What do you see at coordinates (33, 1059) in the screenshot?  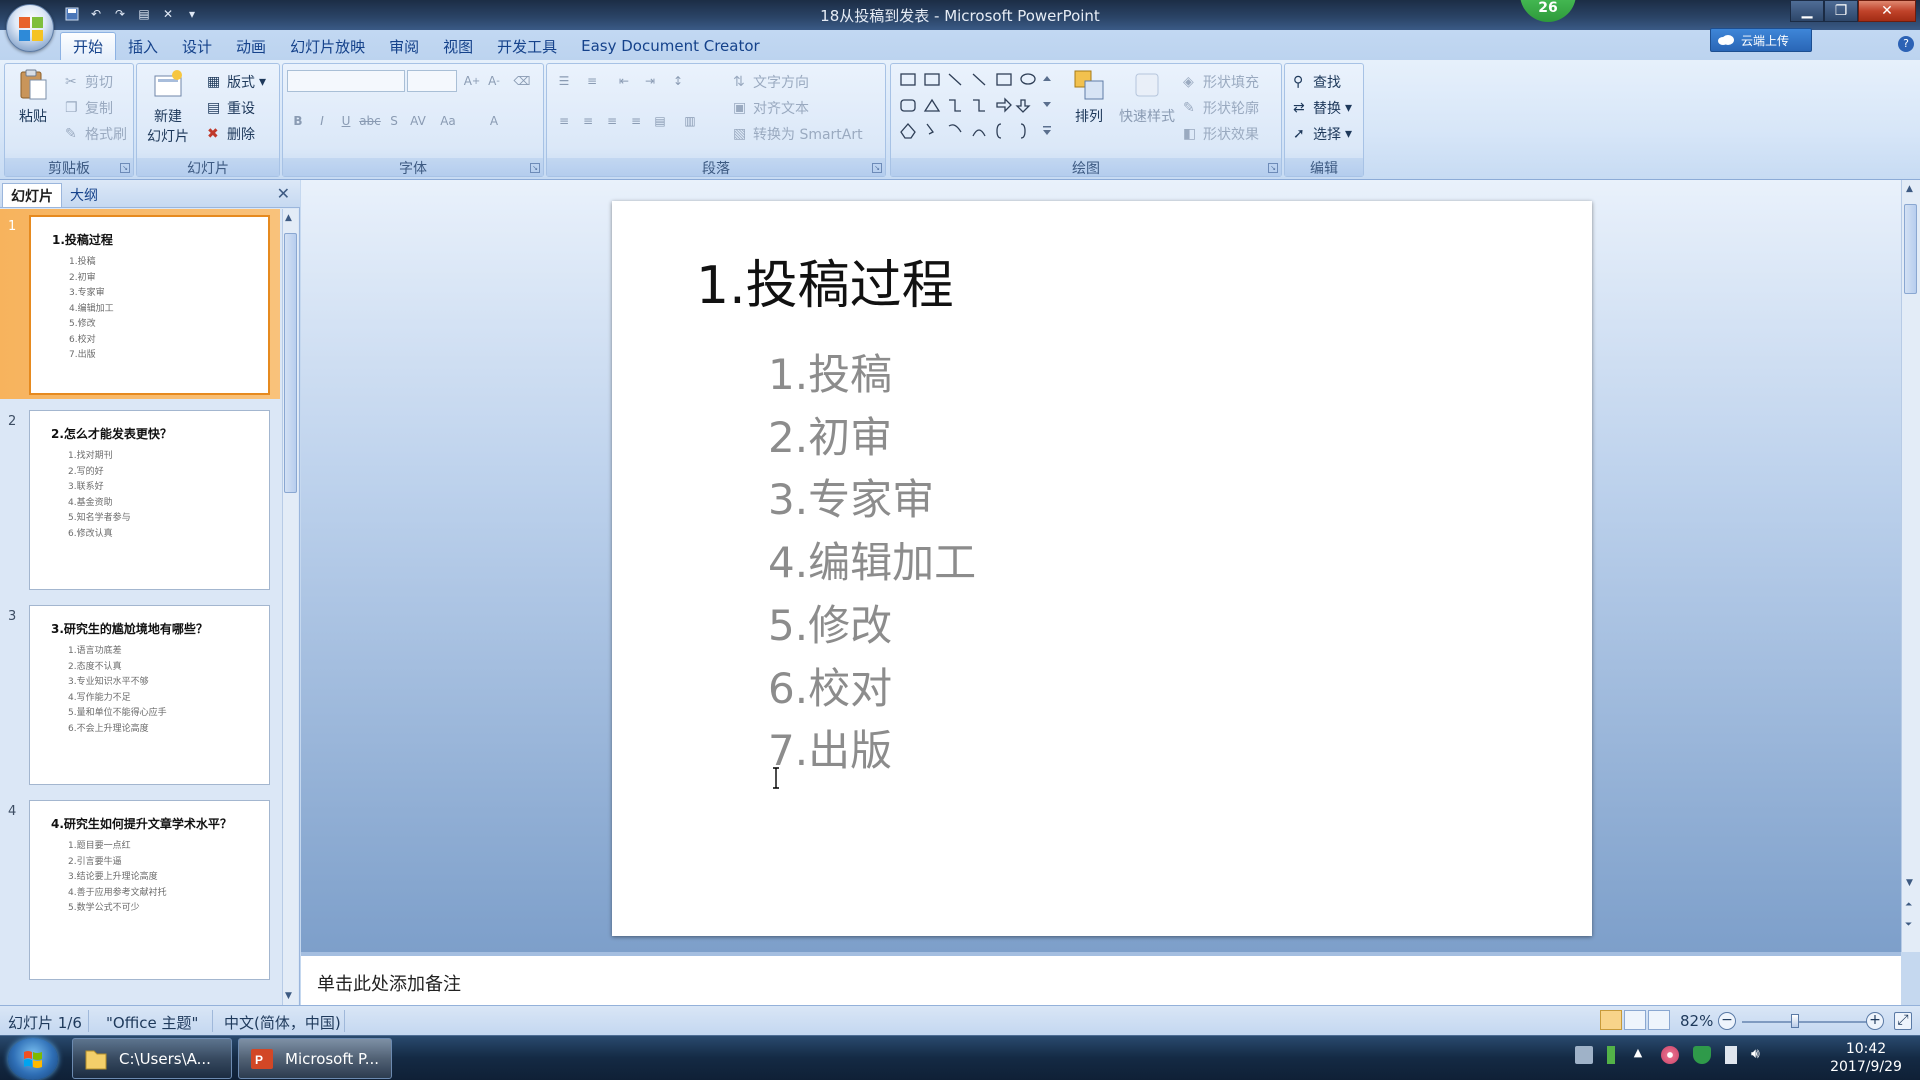 I see `start-button` at bounding box center [33, 1059].